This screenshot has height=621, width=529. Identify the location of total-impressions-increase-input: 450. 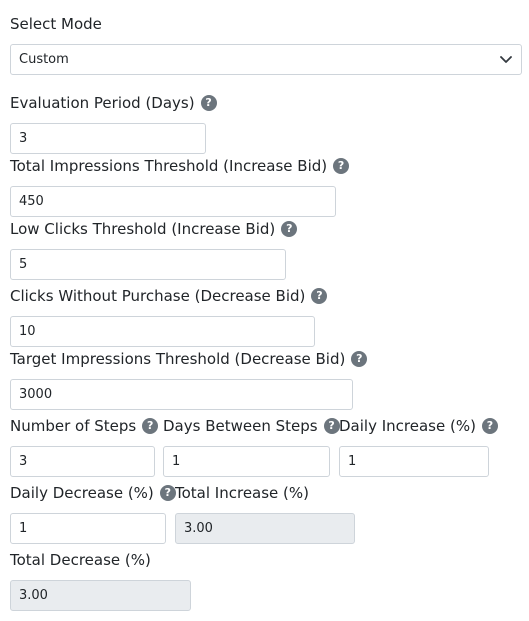
(173, 201).